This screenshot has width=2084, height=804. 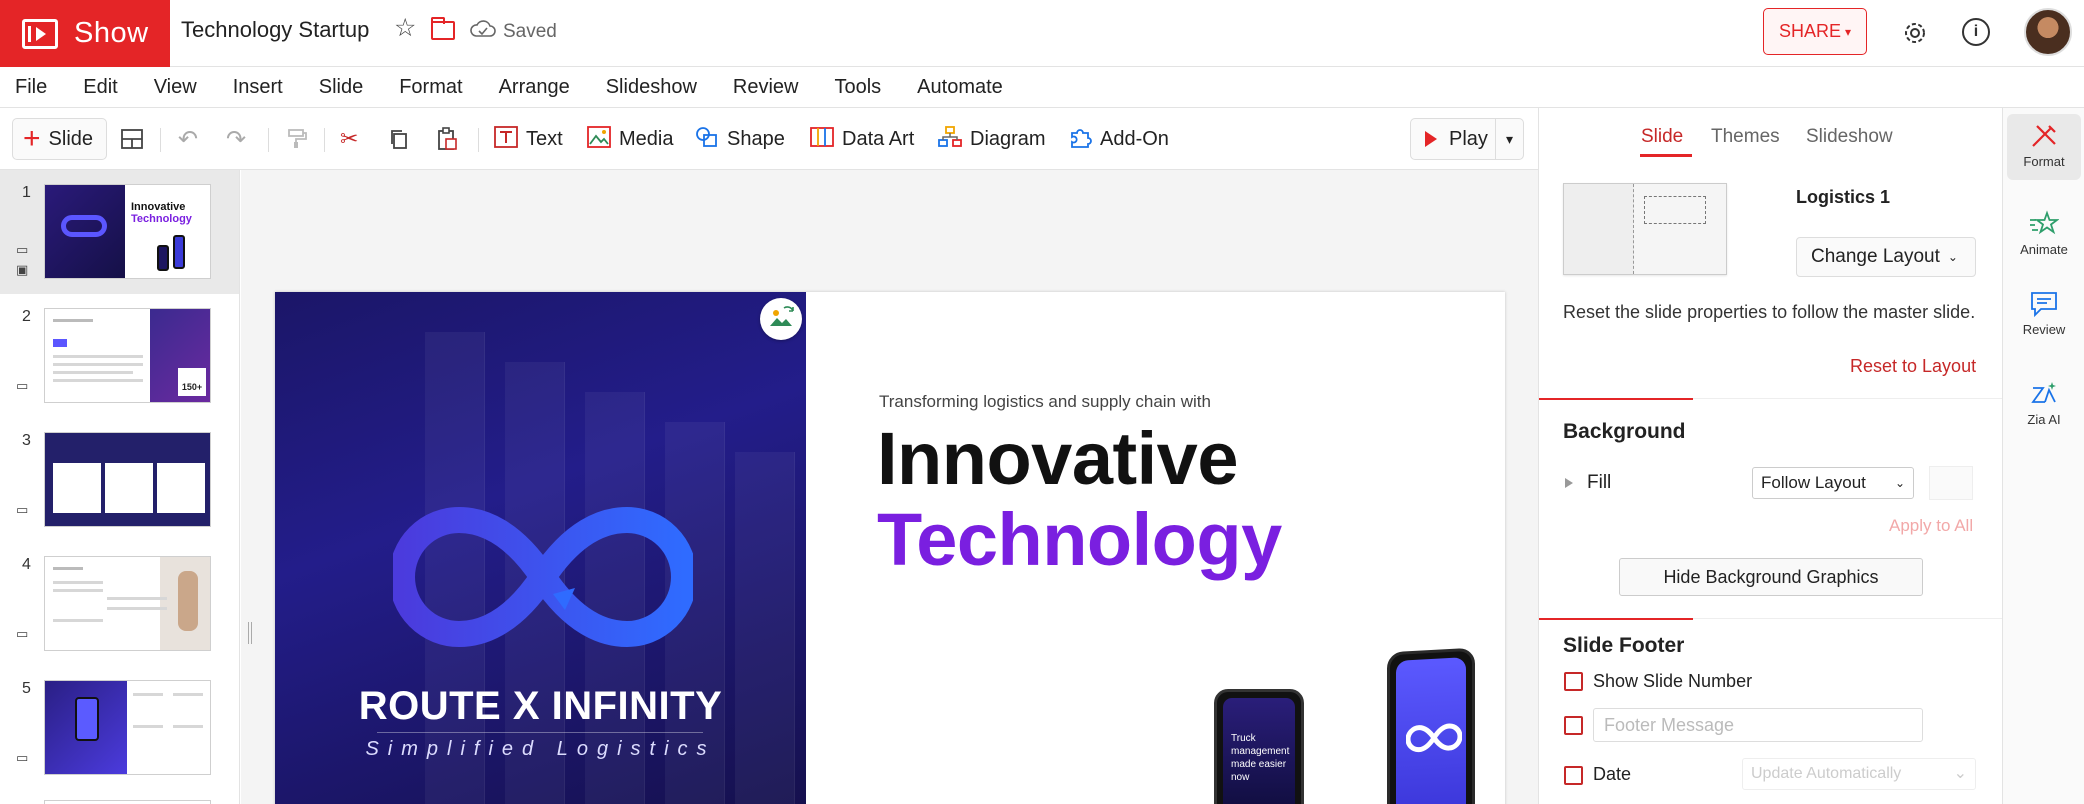 I want to click on insert-text-button: Text, so click(x=528, y=139).